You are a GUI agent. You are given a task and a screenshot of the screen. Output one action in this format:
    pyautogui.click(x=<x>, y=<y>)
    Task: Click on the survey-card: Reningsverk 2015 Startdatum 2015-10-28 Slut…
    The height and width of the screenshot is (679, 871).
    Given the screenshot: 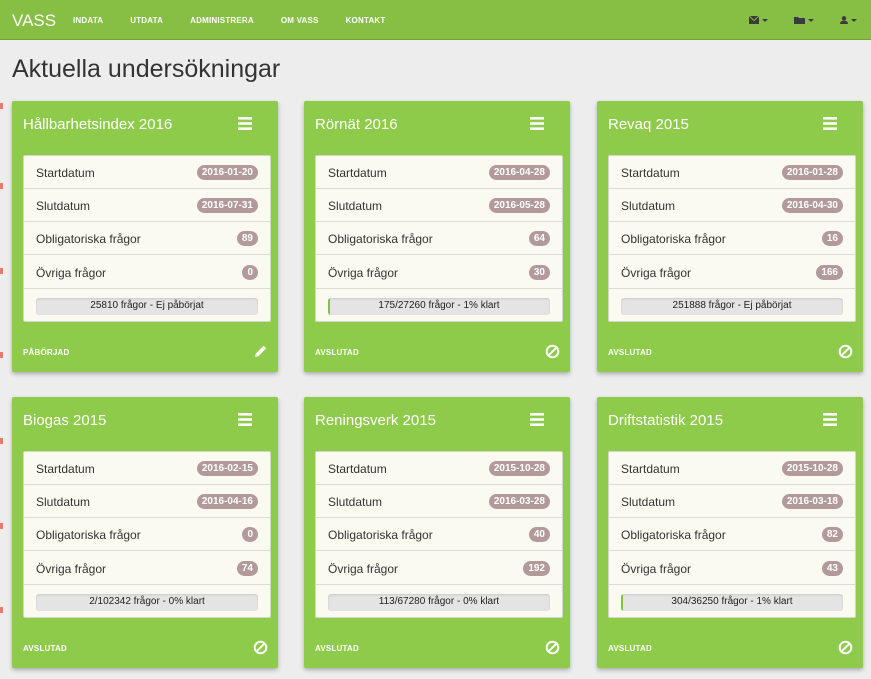 What is the action you would take?
    pyautogui.click(x=437, y=532)
    